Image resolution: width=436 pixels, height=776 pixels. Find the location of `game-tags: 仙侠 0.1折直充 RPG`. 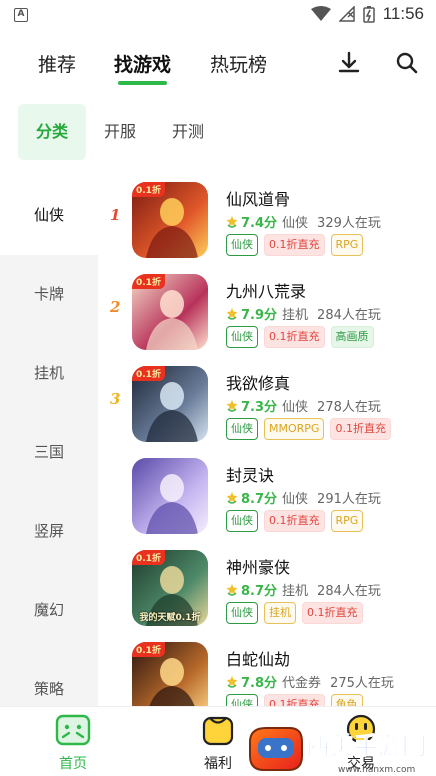

game-tags: 仙侠 0.1折直充 RPG is located at coordinates (295, 245).